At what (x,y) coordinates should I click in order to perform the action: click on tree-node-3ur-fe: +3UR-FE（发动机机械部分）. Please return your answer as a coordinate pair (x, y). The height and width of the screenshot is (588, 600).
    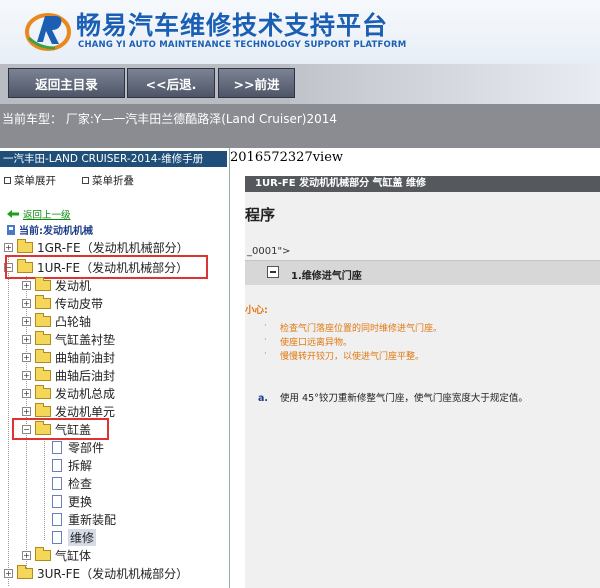
    Looking at the image, I should click on (96, 573).